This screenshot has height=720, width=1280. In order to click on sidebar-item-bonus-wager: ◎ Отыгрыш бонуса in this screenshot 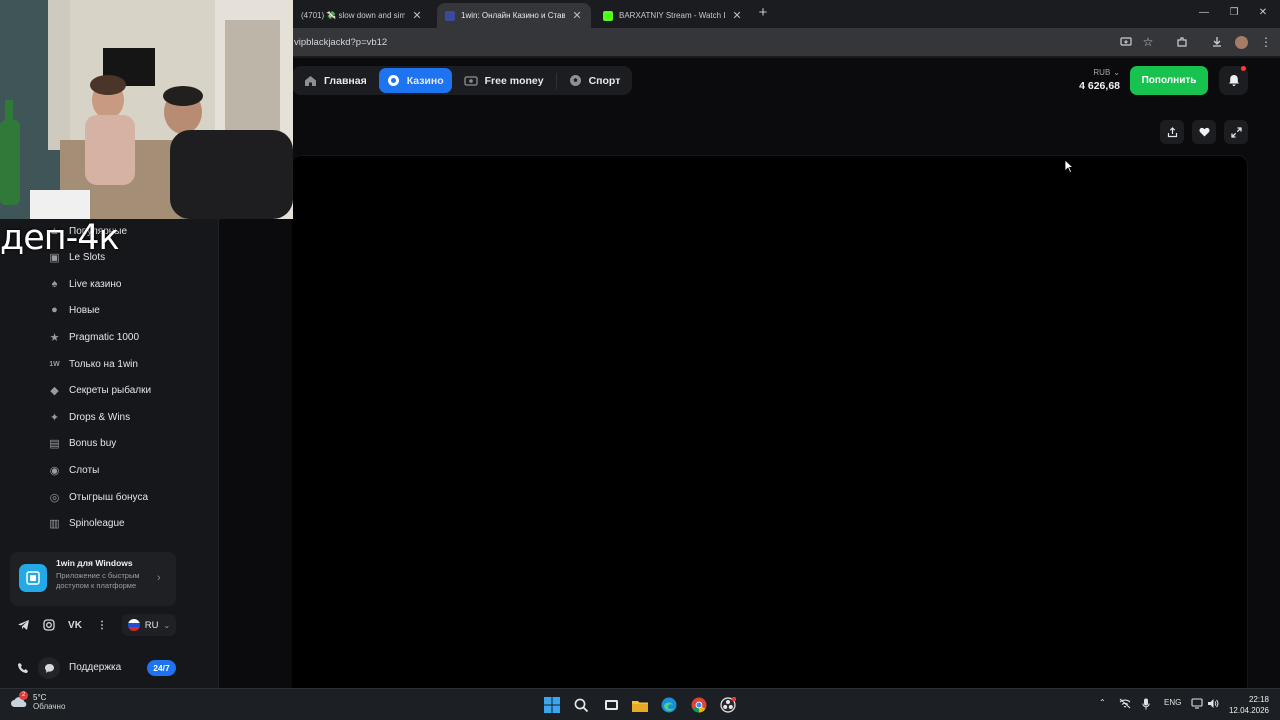, I will do `click(98, 497)`.